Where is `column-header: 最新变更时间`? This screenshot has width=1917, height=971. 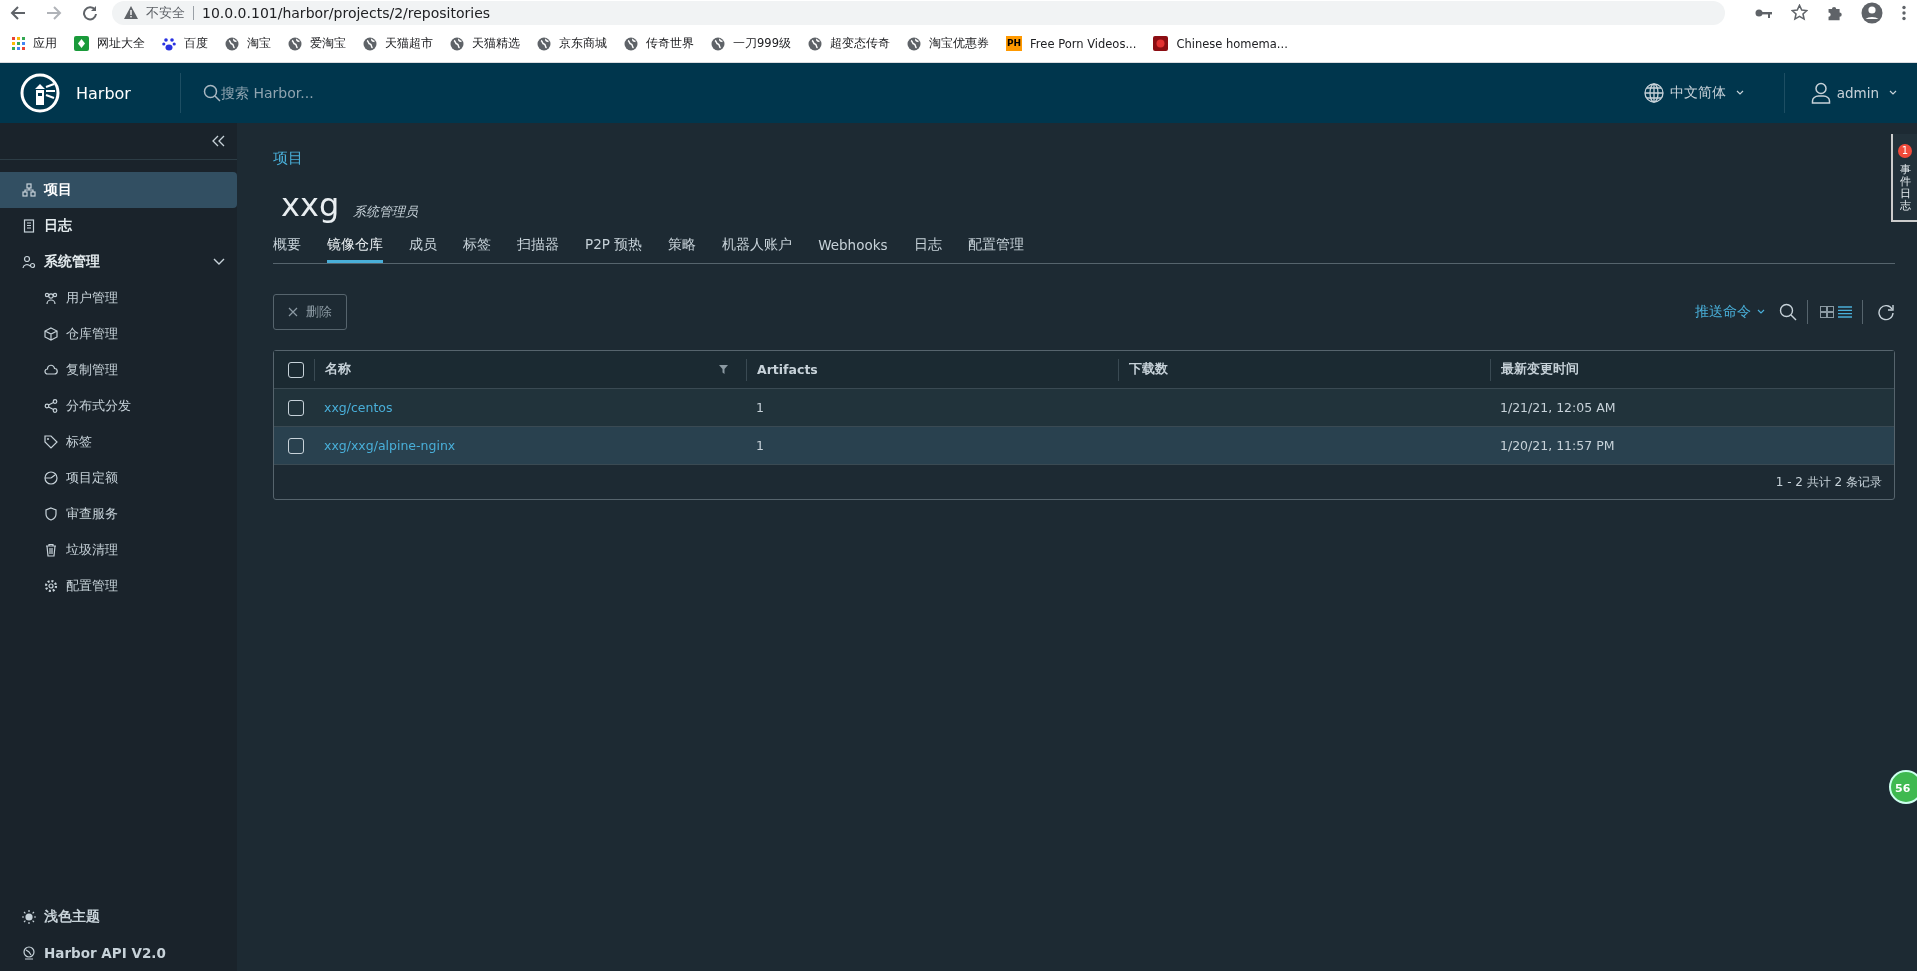
column-header: 最新变更时间 is located at coordinates (1540, 369).